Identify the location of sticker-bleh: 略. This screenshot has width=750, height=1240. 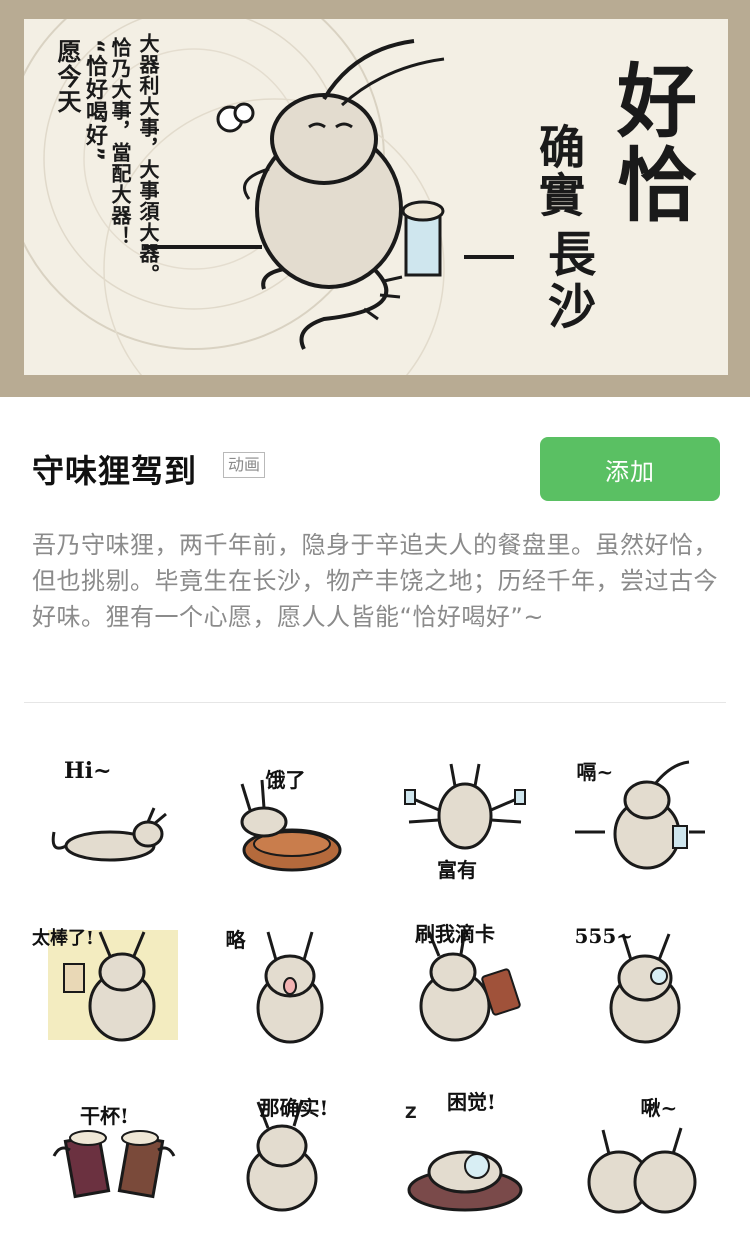
(288, 991).